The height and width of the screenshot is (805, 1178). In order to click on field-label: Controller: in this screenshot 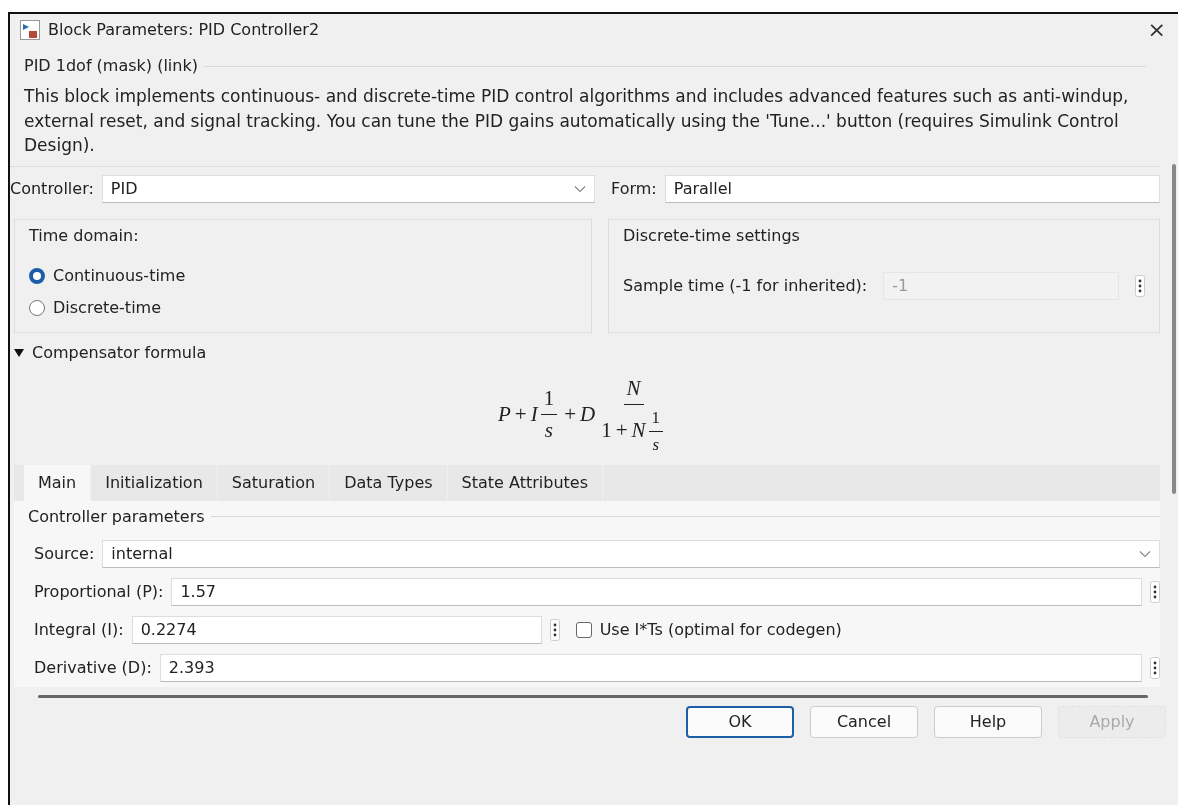, I will do `click(52, 188)`.